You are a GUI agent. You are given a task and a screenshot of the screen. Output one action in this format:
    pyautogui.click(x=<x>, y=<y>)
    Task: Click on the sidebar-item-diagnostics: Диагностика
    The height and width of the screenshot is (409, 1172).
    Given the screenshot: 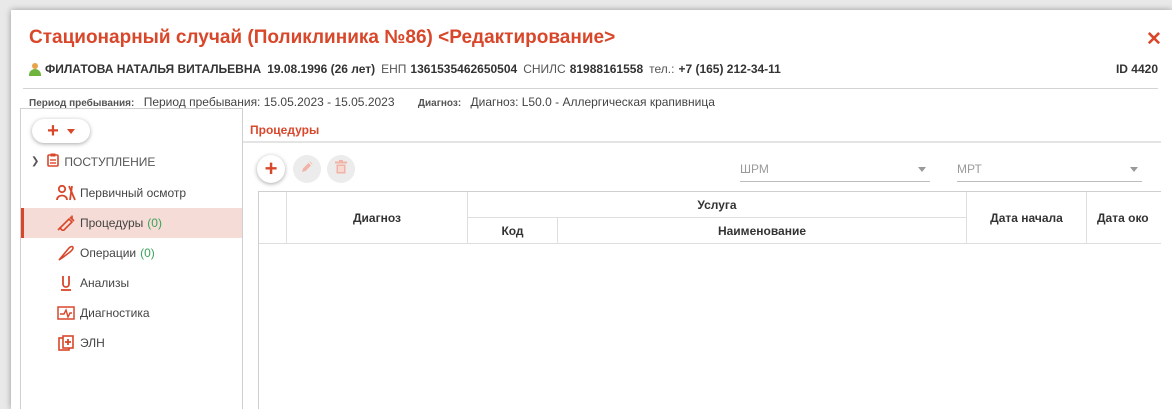 What is the action you would take?
    pyautogui.click(x=131, y=313)
    